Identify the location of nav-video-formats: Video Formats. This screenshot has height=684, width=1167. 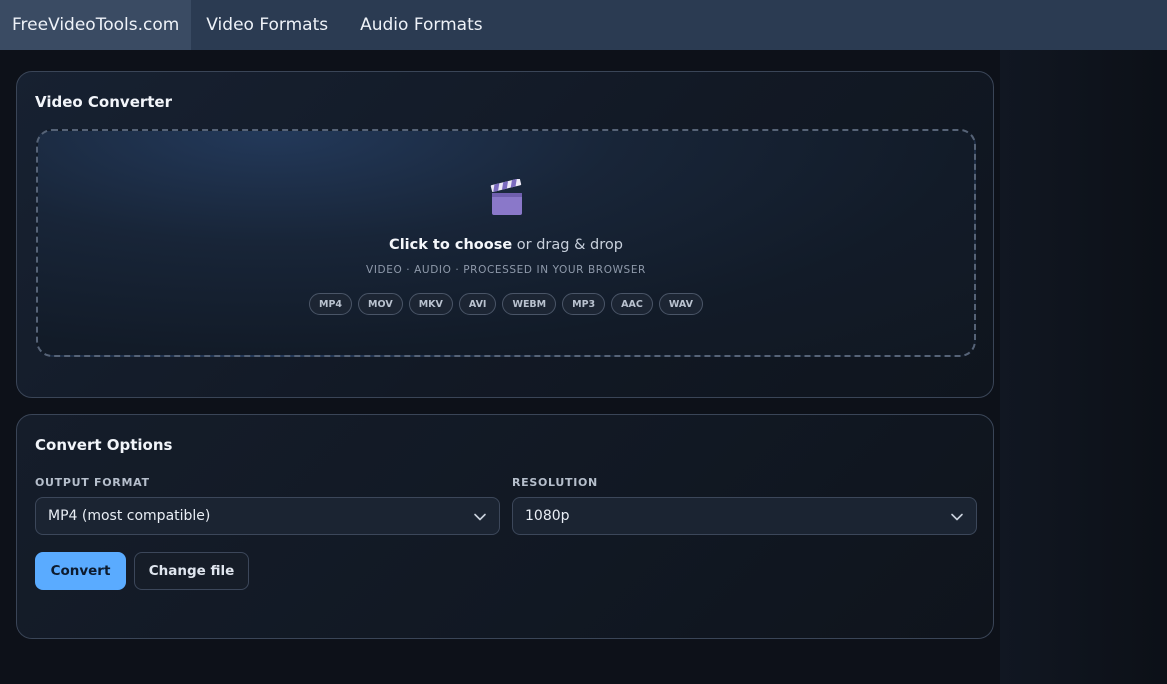
(267, 25).